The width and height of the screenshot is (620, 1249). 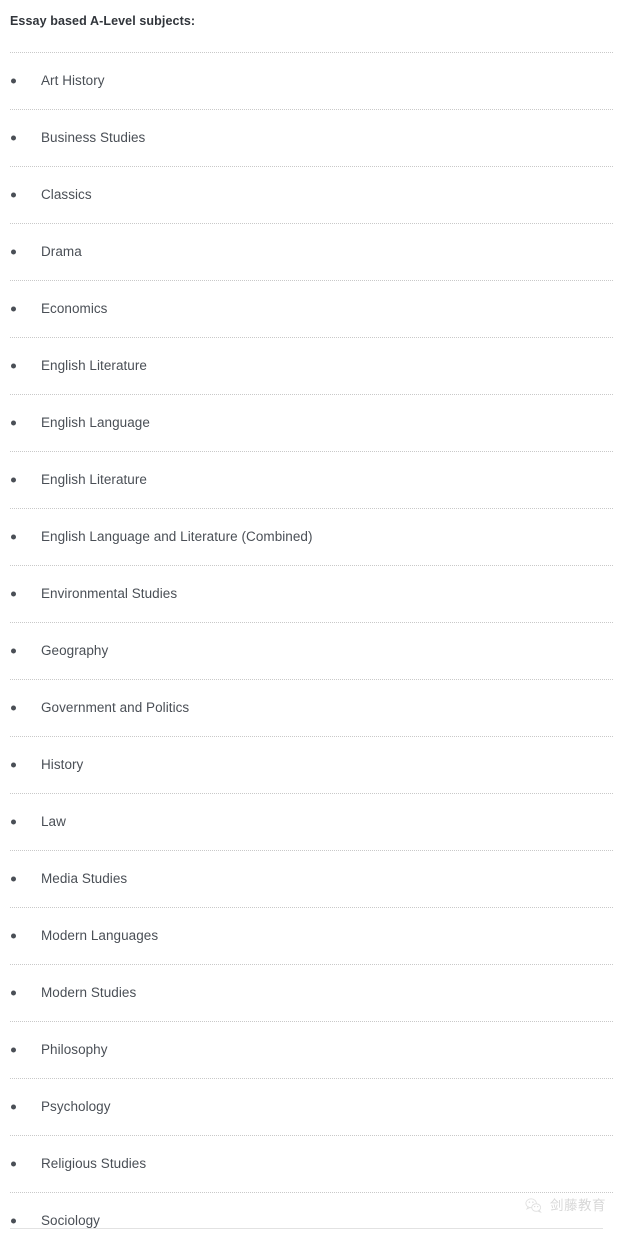 I want to click on list-item: Law, so click(x=311, y=821).